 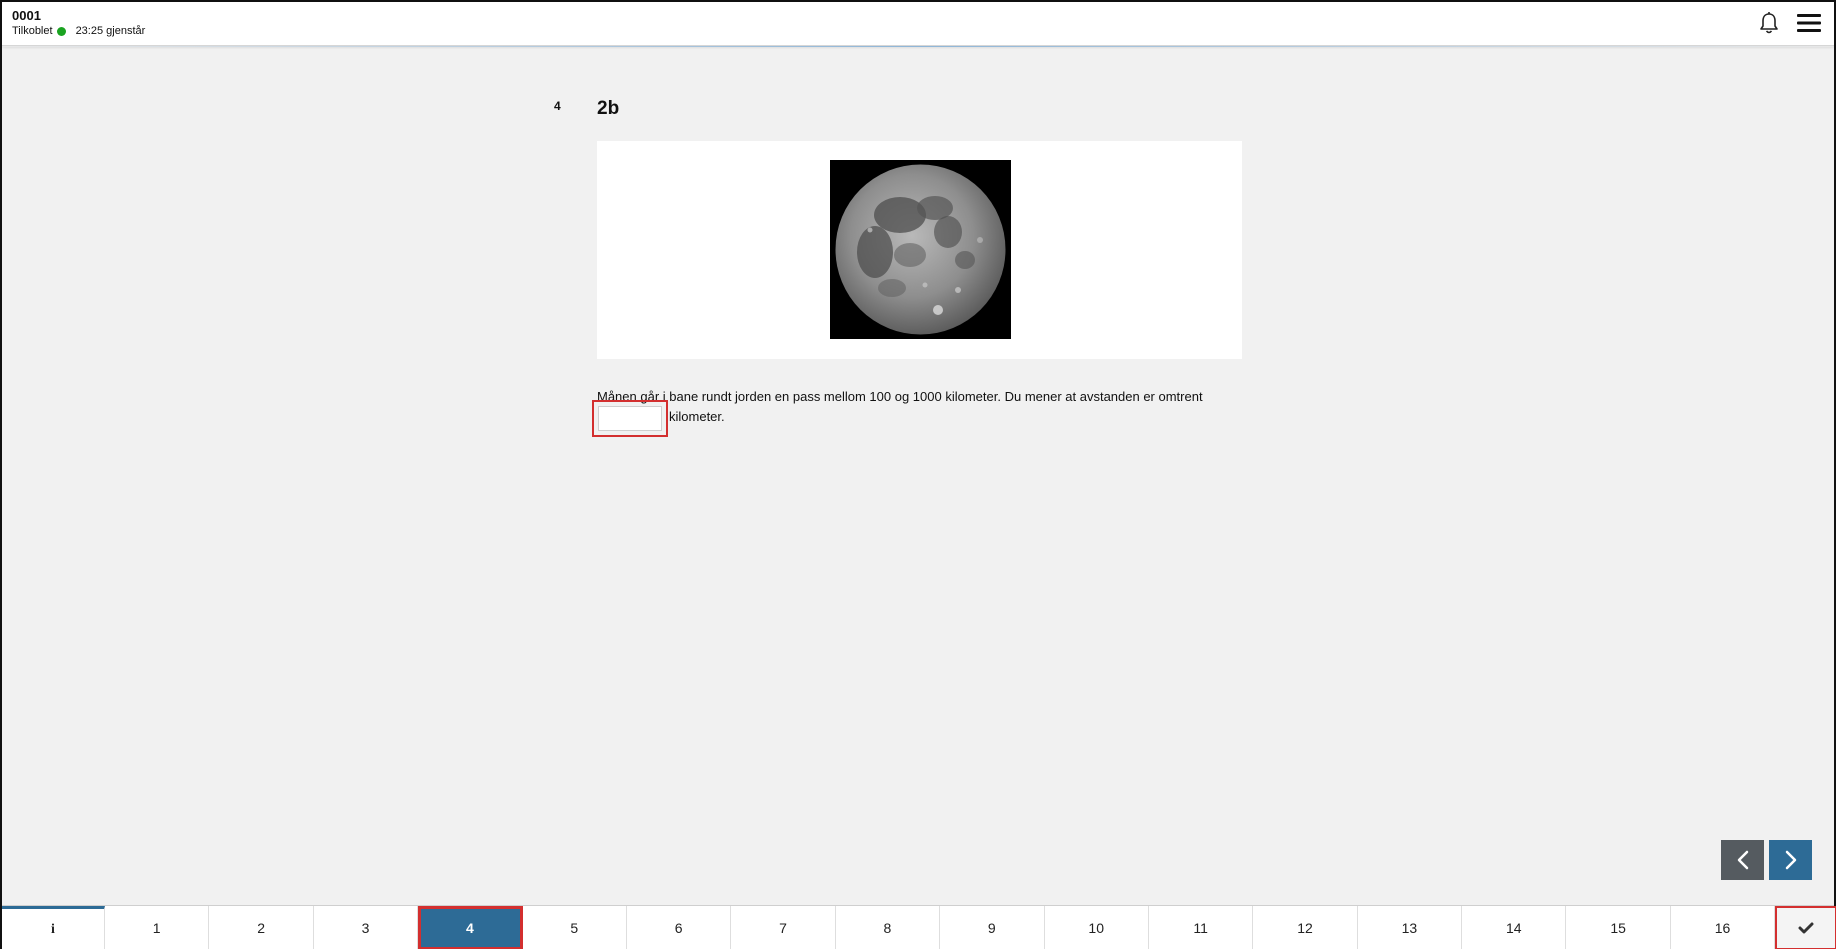 I want to click on previous-question-button, so click(x=1742, y=860).